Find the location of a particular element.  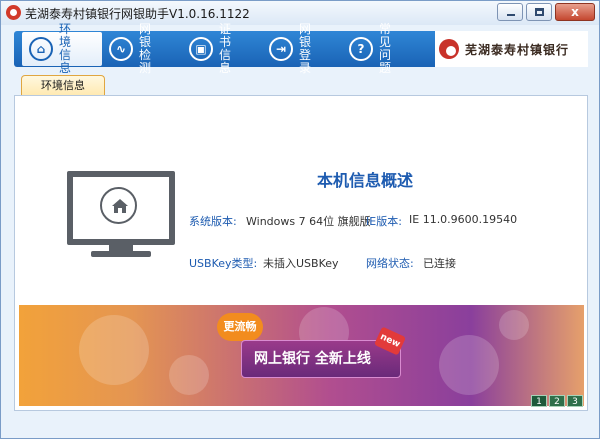

monitor-base is located at coordinates (121, 254).